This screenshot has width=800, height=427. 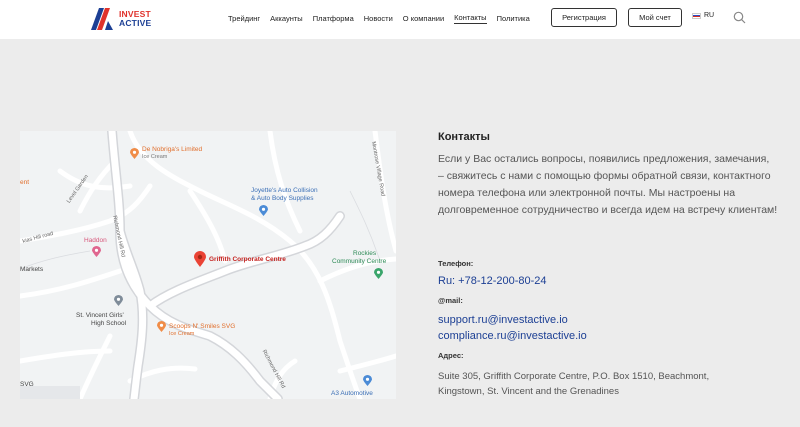 I want to click on nav-accounts: Аккаунты, so click(x=286, y=18).